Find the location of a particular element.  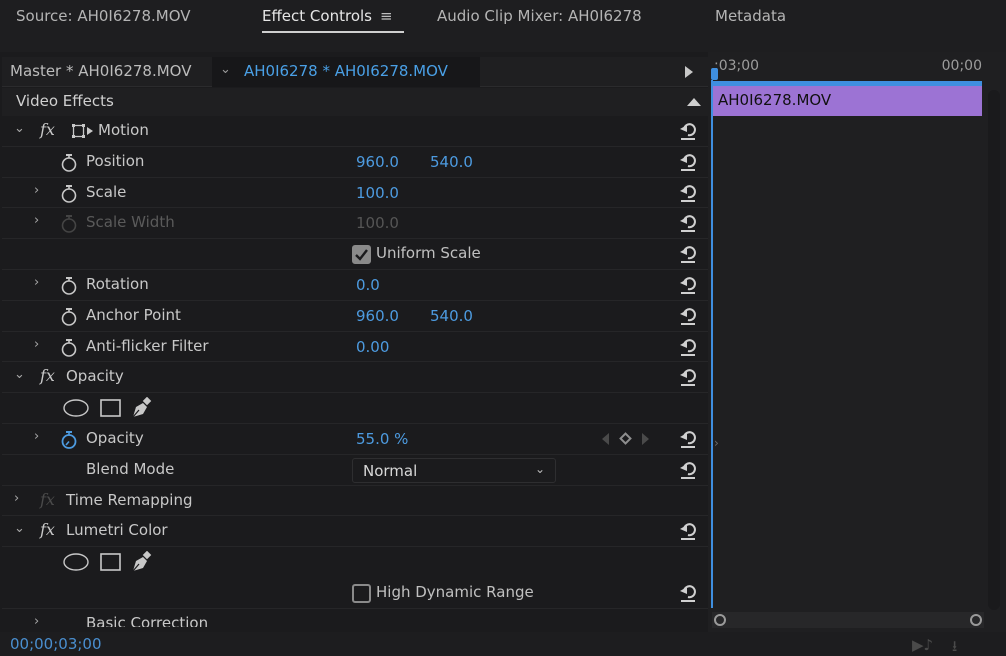

previous-keyframe-icon is located at coordinates (605, 438).